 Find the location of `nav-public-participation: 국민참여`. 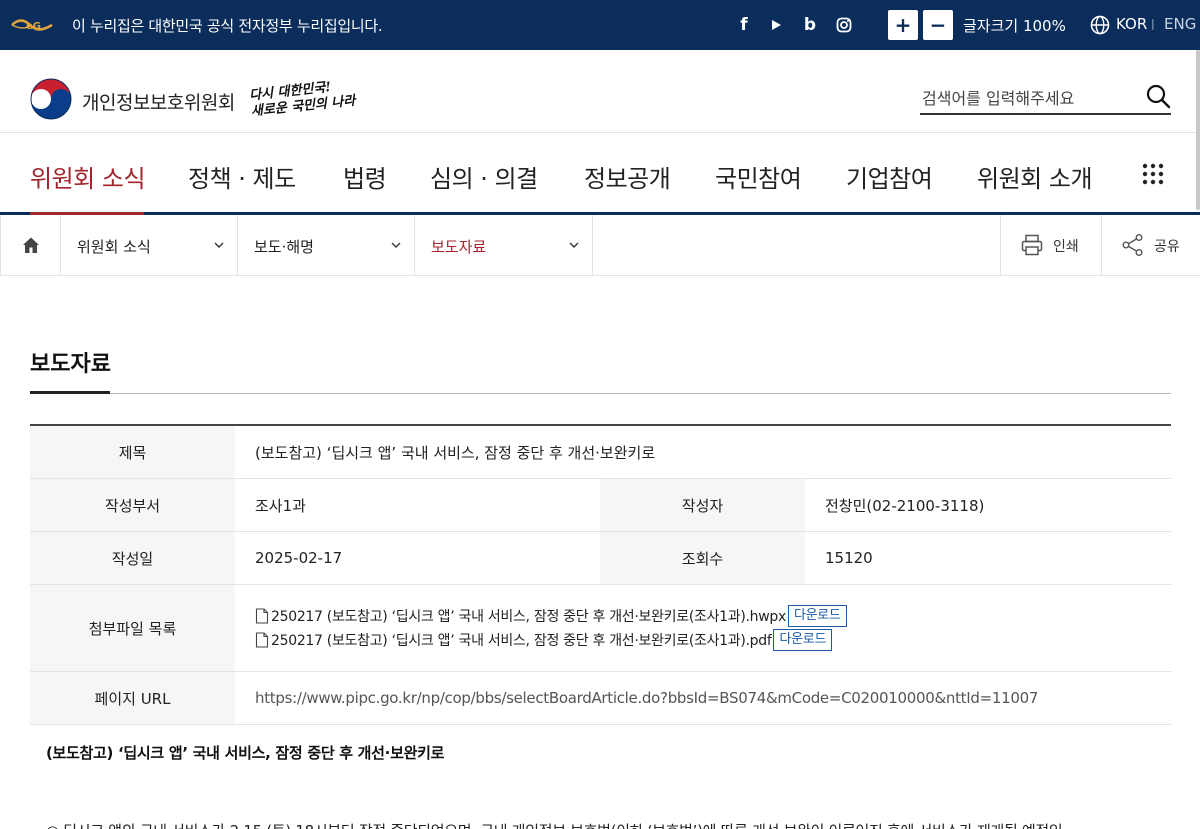

nav-public-participation: 국민참여 is located at coordinates (758, 176).